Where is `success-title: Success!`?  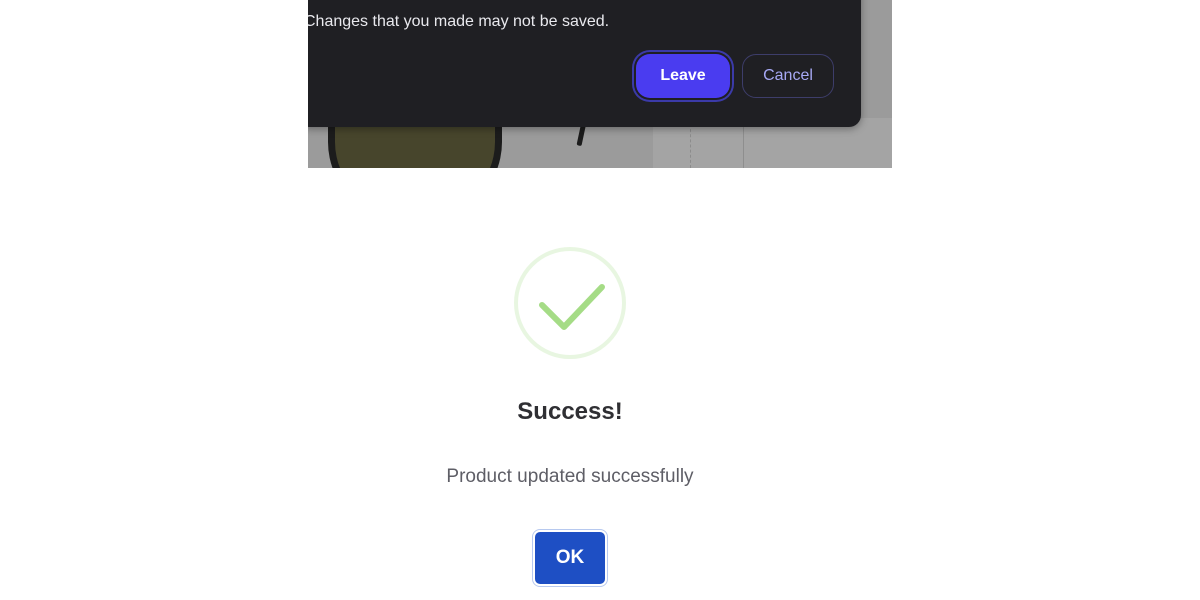
success-title: Success! is located at coordinates (570, 411).